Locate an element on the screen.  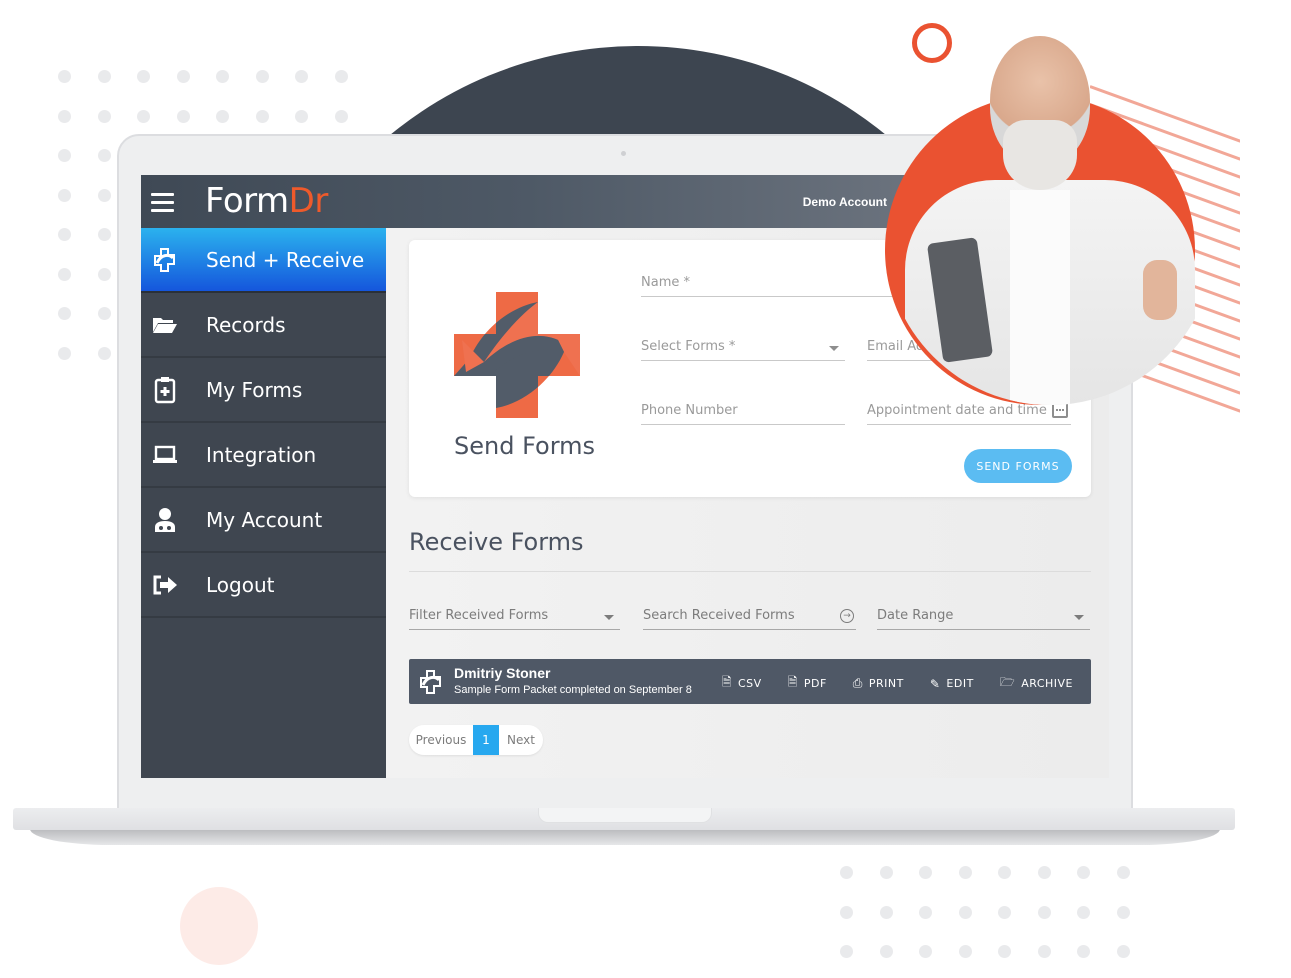
doctor-photo is located at coordinates (1050, 217).